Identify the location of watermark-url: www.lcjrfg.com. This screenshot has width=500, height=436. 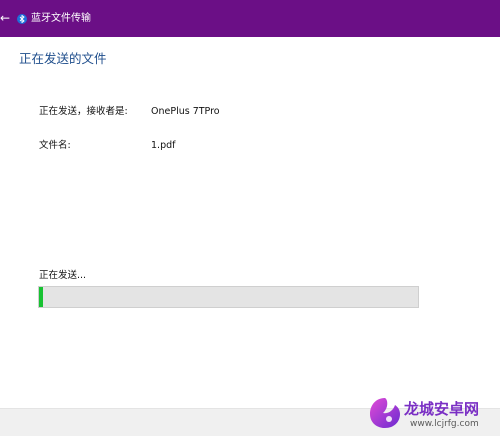
(444, 424).